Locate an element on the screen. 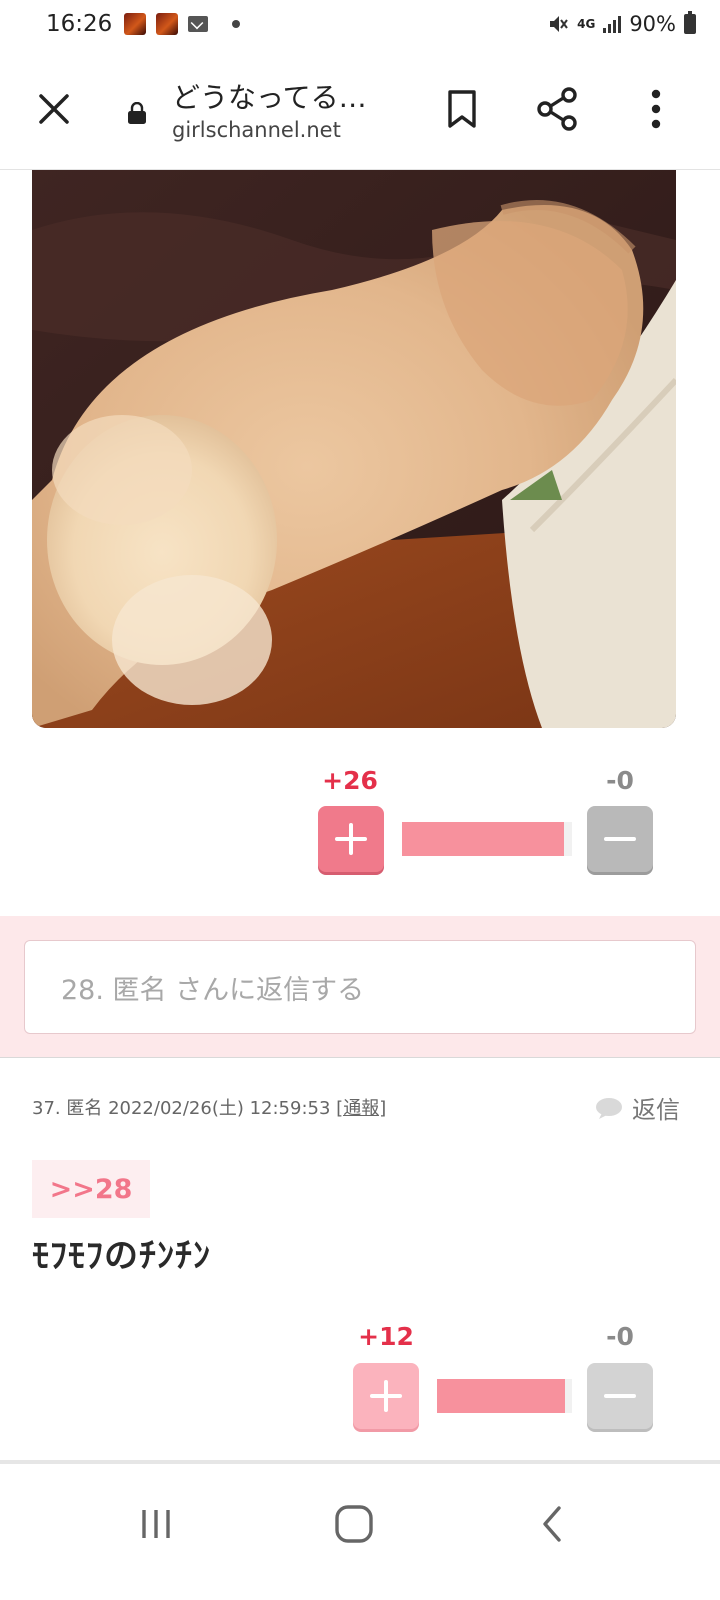 The image size is (720, 1600). speech-bubble-icon is located at coordinates (609, 1108).